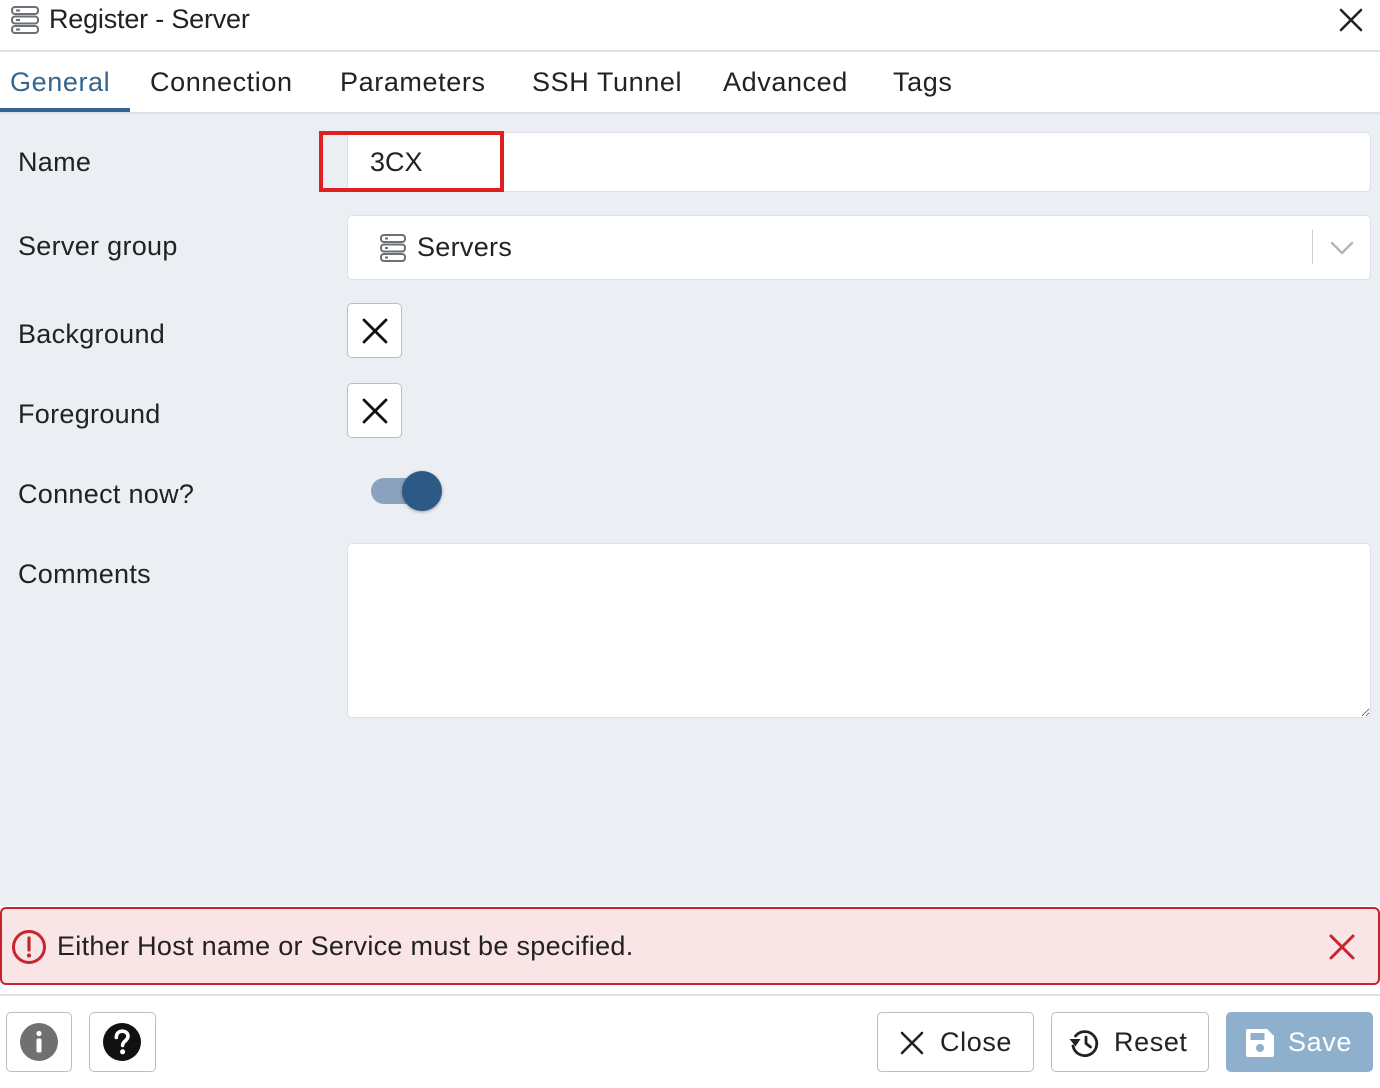  What do you see at coordinates (1151, 1042) in the screenshot?
I see `reset-button-label: Reset` at bounding box center [1151, 1042].